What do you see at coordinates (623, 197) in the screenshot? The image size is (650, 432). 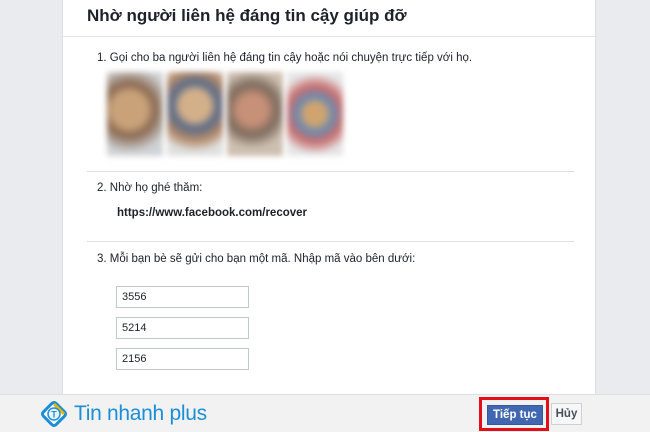 I see `right-margin` at bounding box center [623, 197].